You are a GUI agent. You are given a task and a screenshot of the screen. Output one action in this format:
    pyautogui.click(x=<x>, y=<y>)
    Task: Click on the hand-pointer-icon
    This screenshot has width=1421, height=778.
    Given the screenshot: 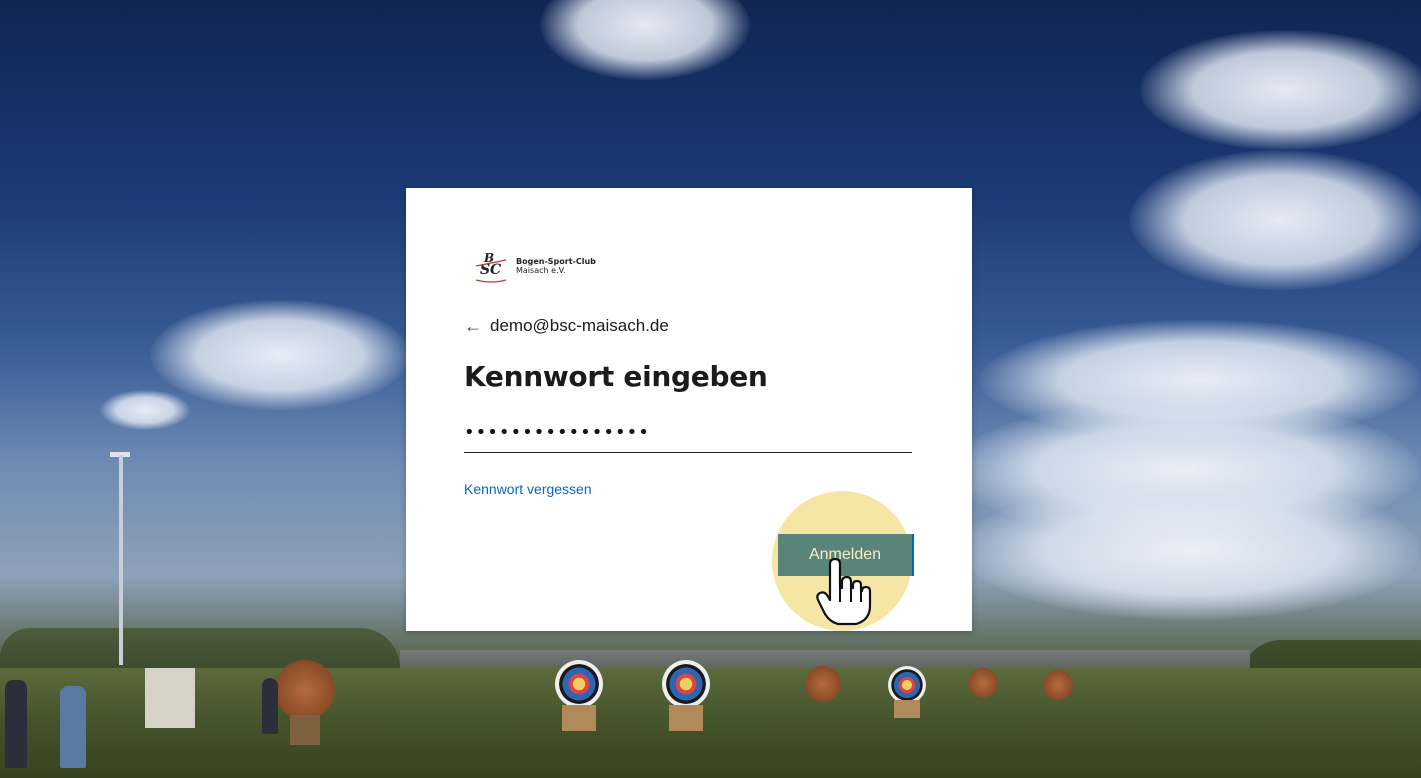 What is the action you would take?
    pyautogui.click(x=844, y=592)
    